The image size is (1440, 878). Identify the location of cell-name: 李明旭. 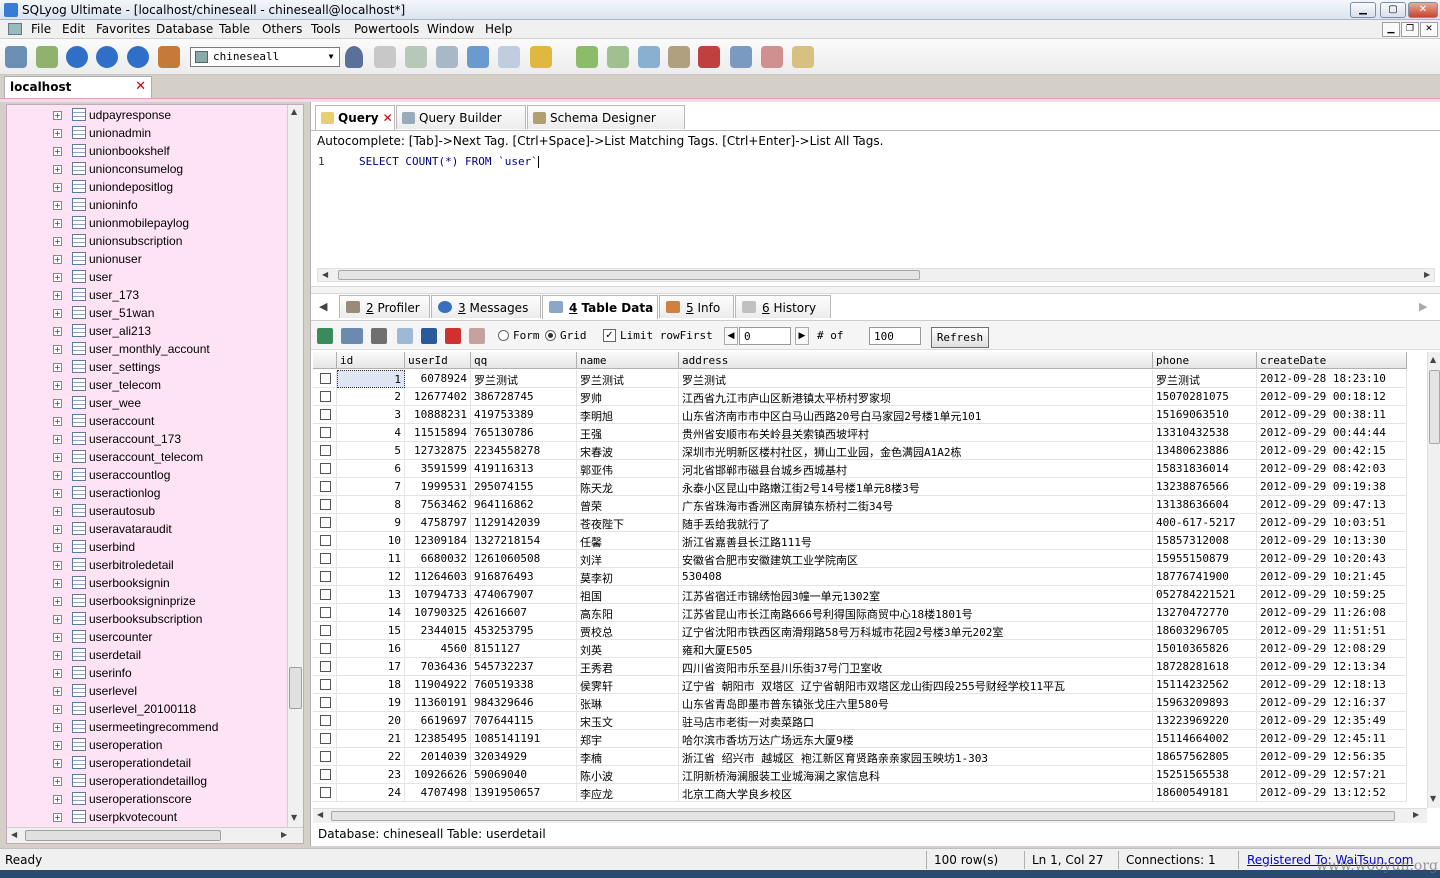
(628, 415).